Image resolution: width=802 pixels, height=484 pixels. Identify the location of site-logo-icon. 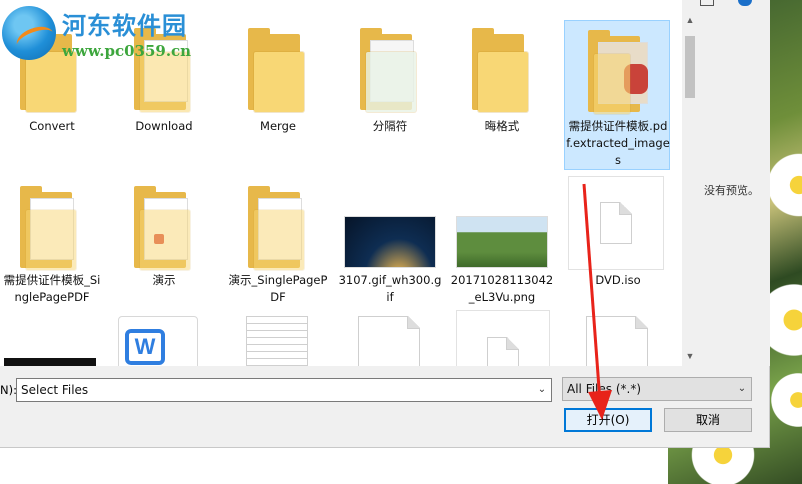
(29, 33).